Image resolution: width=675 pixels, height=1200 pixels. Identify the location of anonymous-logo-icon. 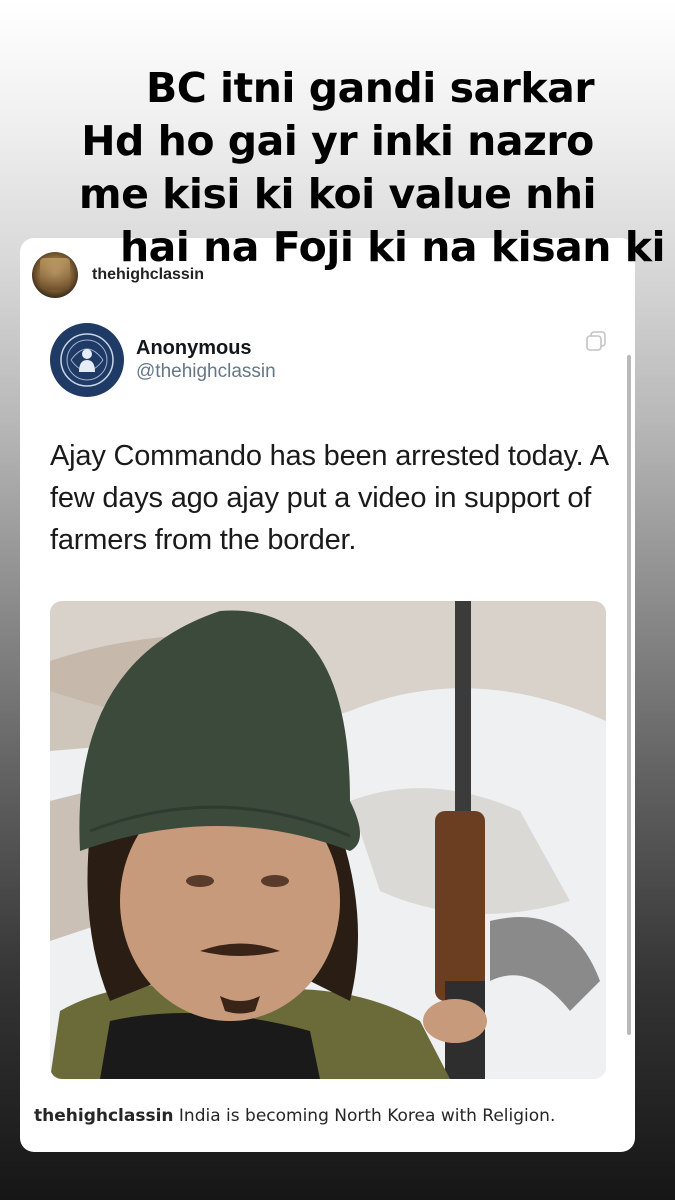
(87, 360).